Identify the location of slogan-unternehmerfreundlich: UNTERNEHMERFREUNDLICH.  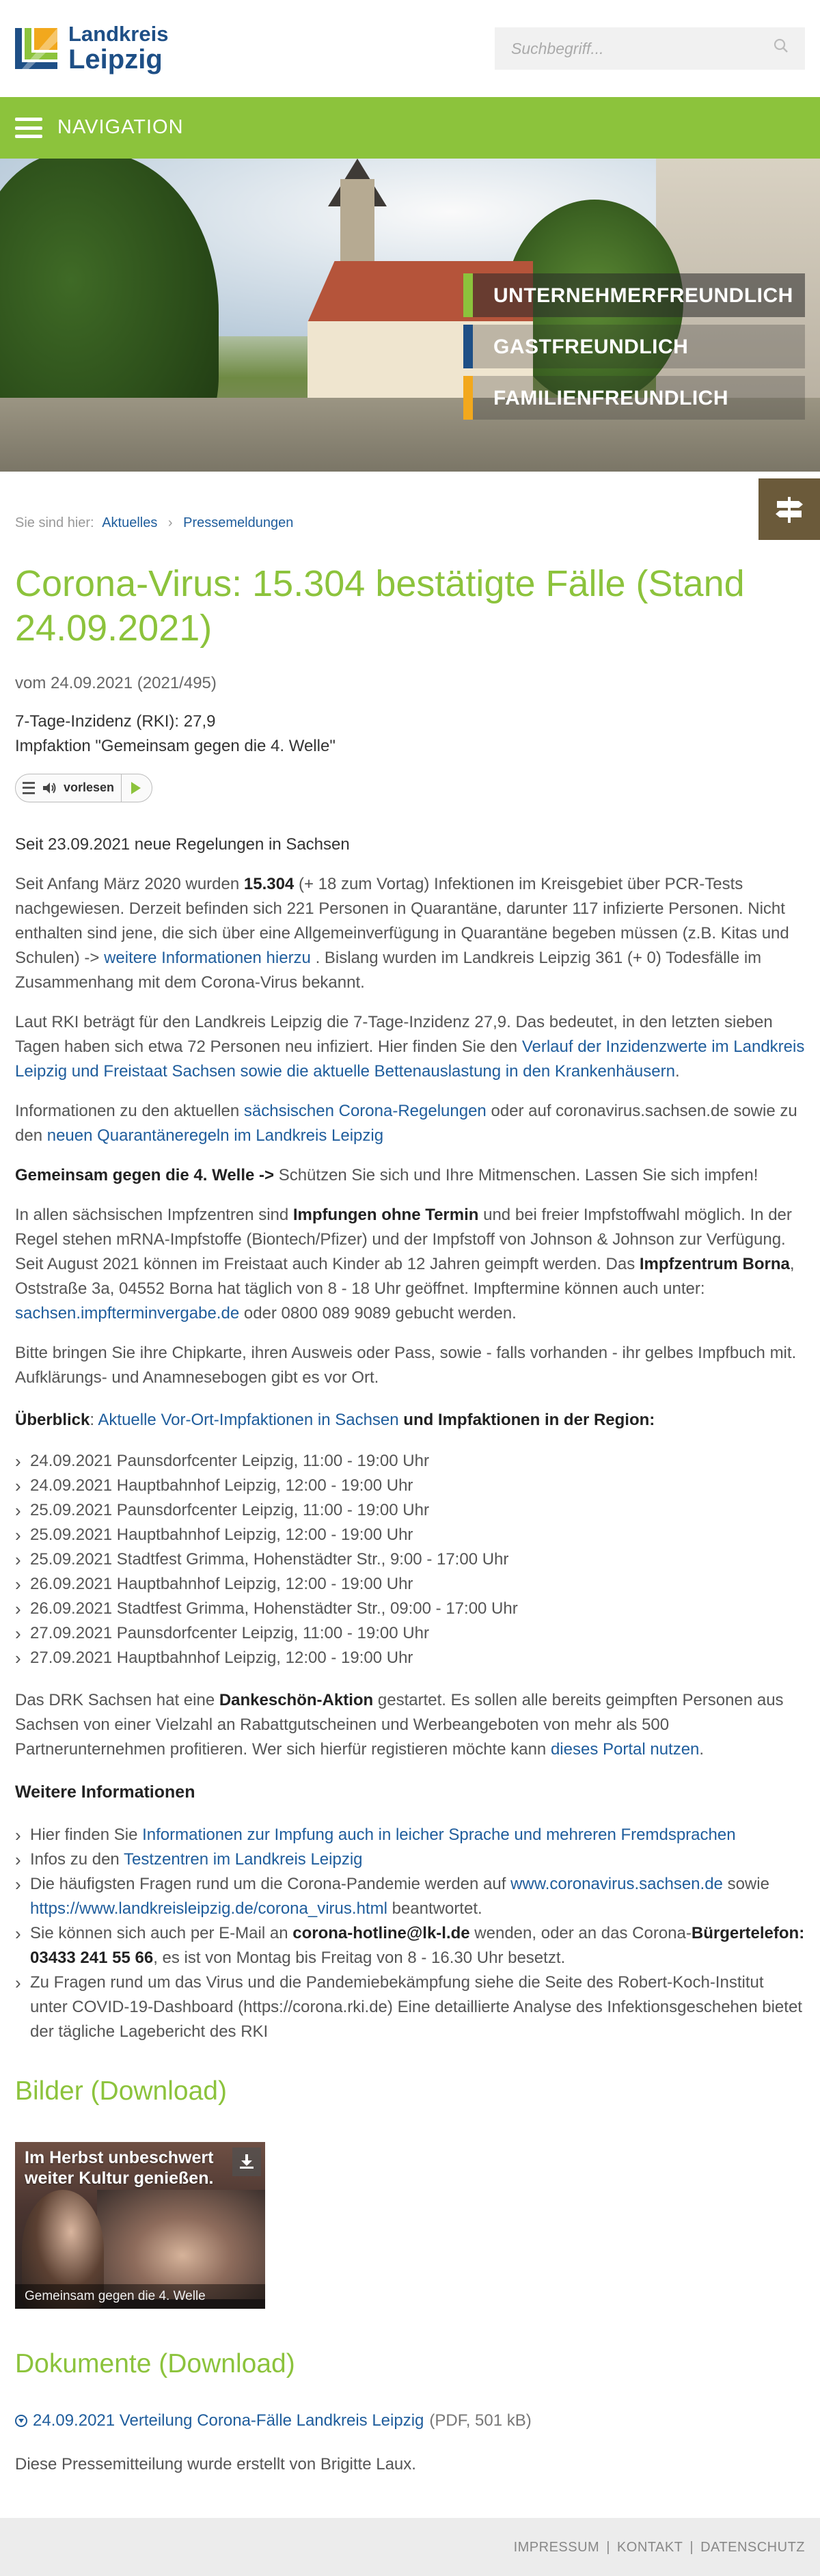
(634, 295).